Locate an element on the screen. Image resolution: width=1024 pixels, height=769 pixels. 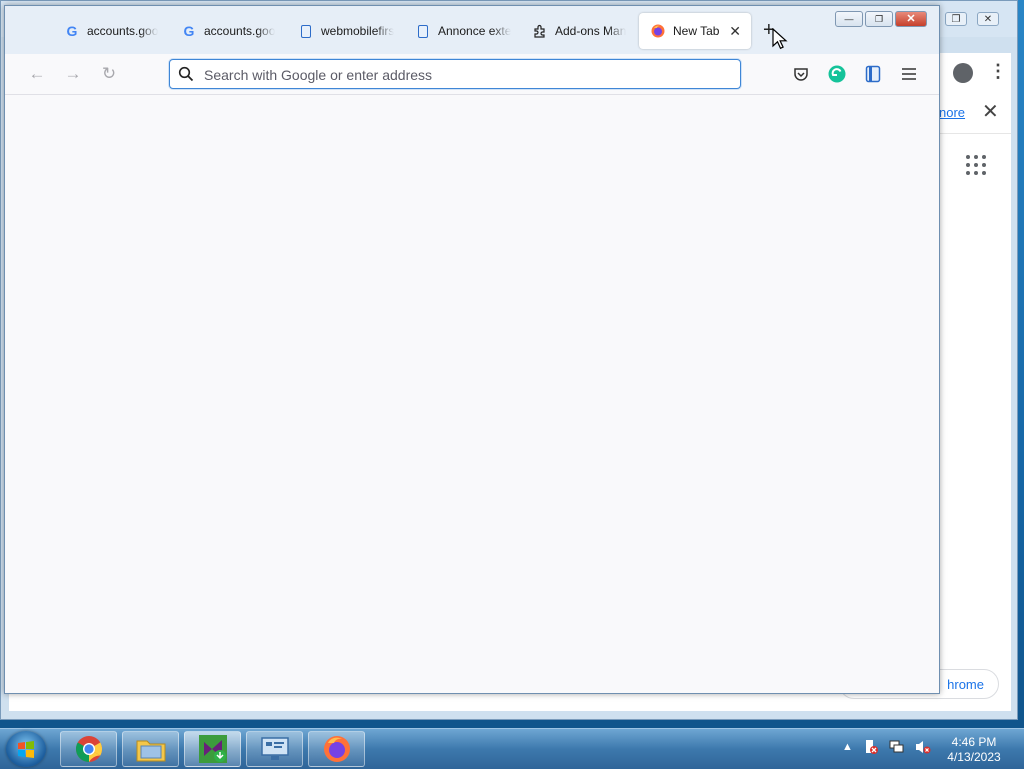
window-controls: — ❐ ✕ is located at coordinates (881, 19).